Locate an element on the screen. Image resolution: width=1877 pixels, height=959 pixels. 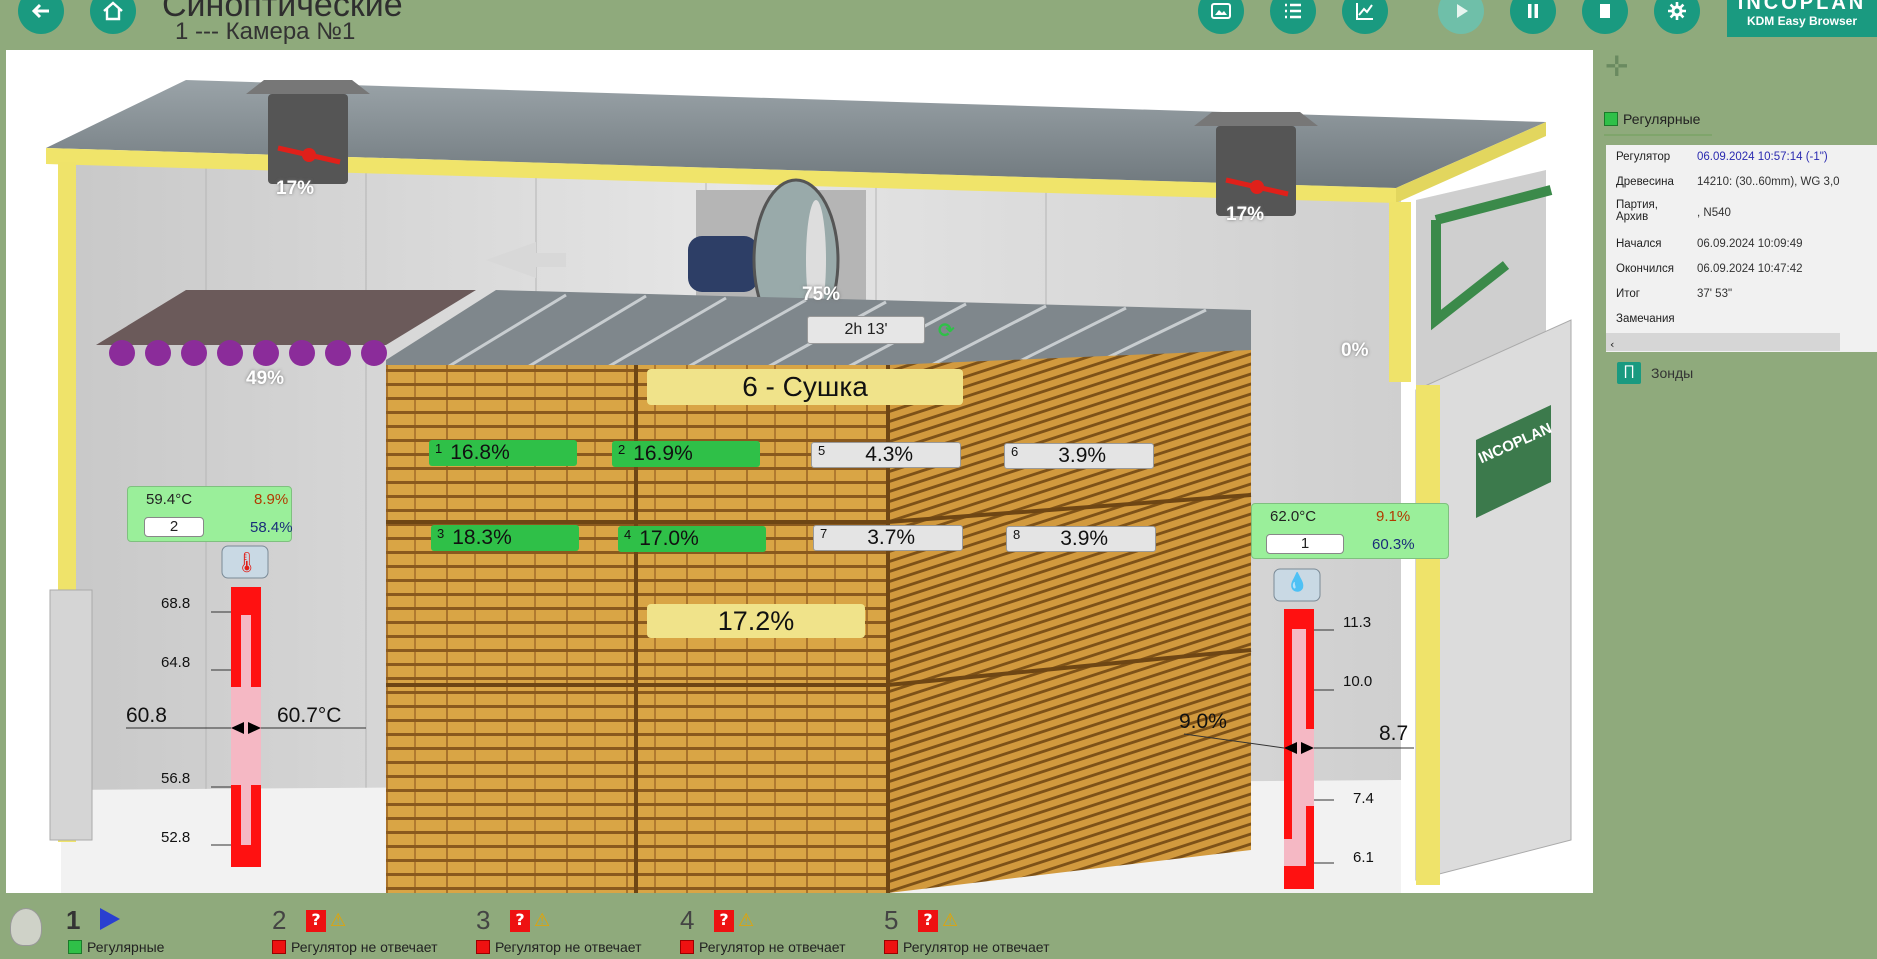
home-icon is located at coordinates (113, 11).